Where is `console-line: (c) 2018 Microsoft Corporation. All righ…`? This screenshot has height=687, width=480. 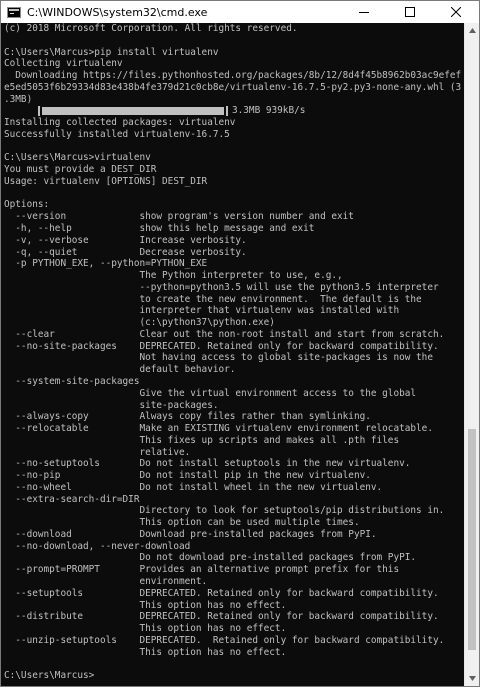 console-line: (c) 2018 Microsoft Corporation. All righ… is located at coordinates (151, 28).